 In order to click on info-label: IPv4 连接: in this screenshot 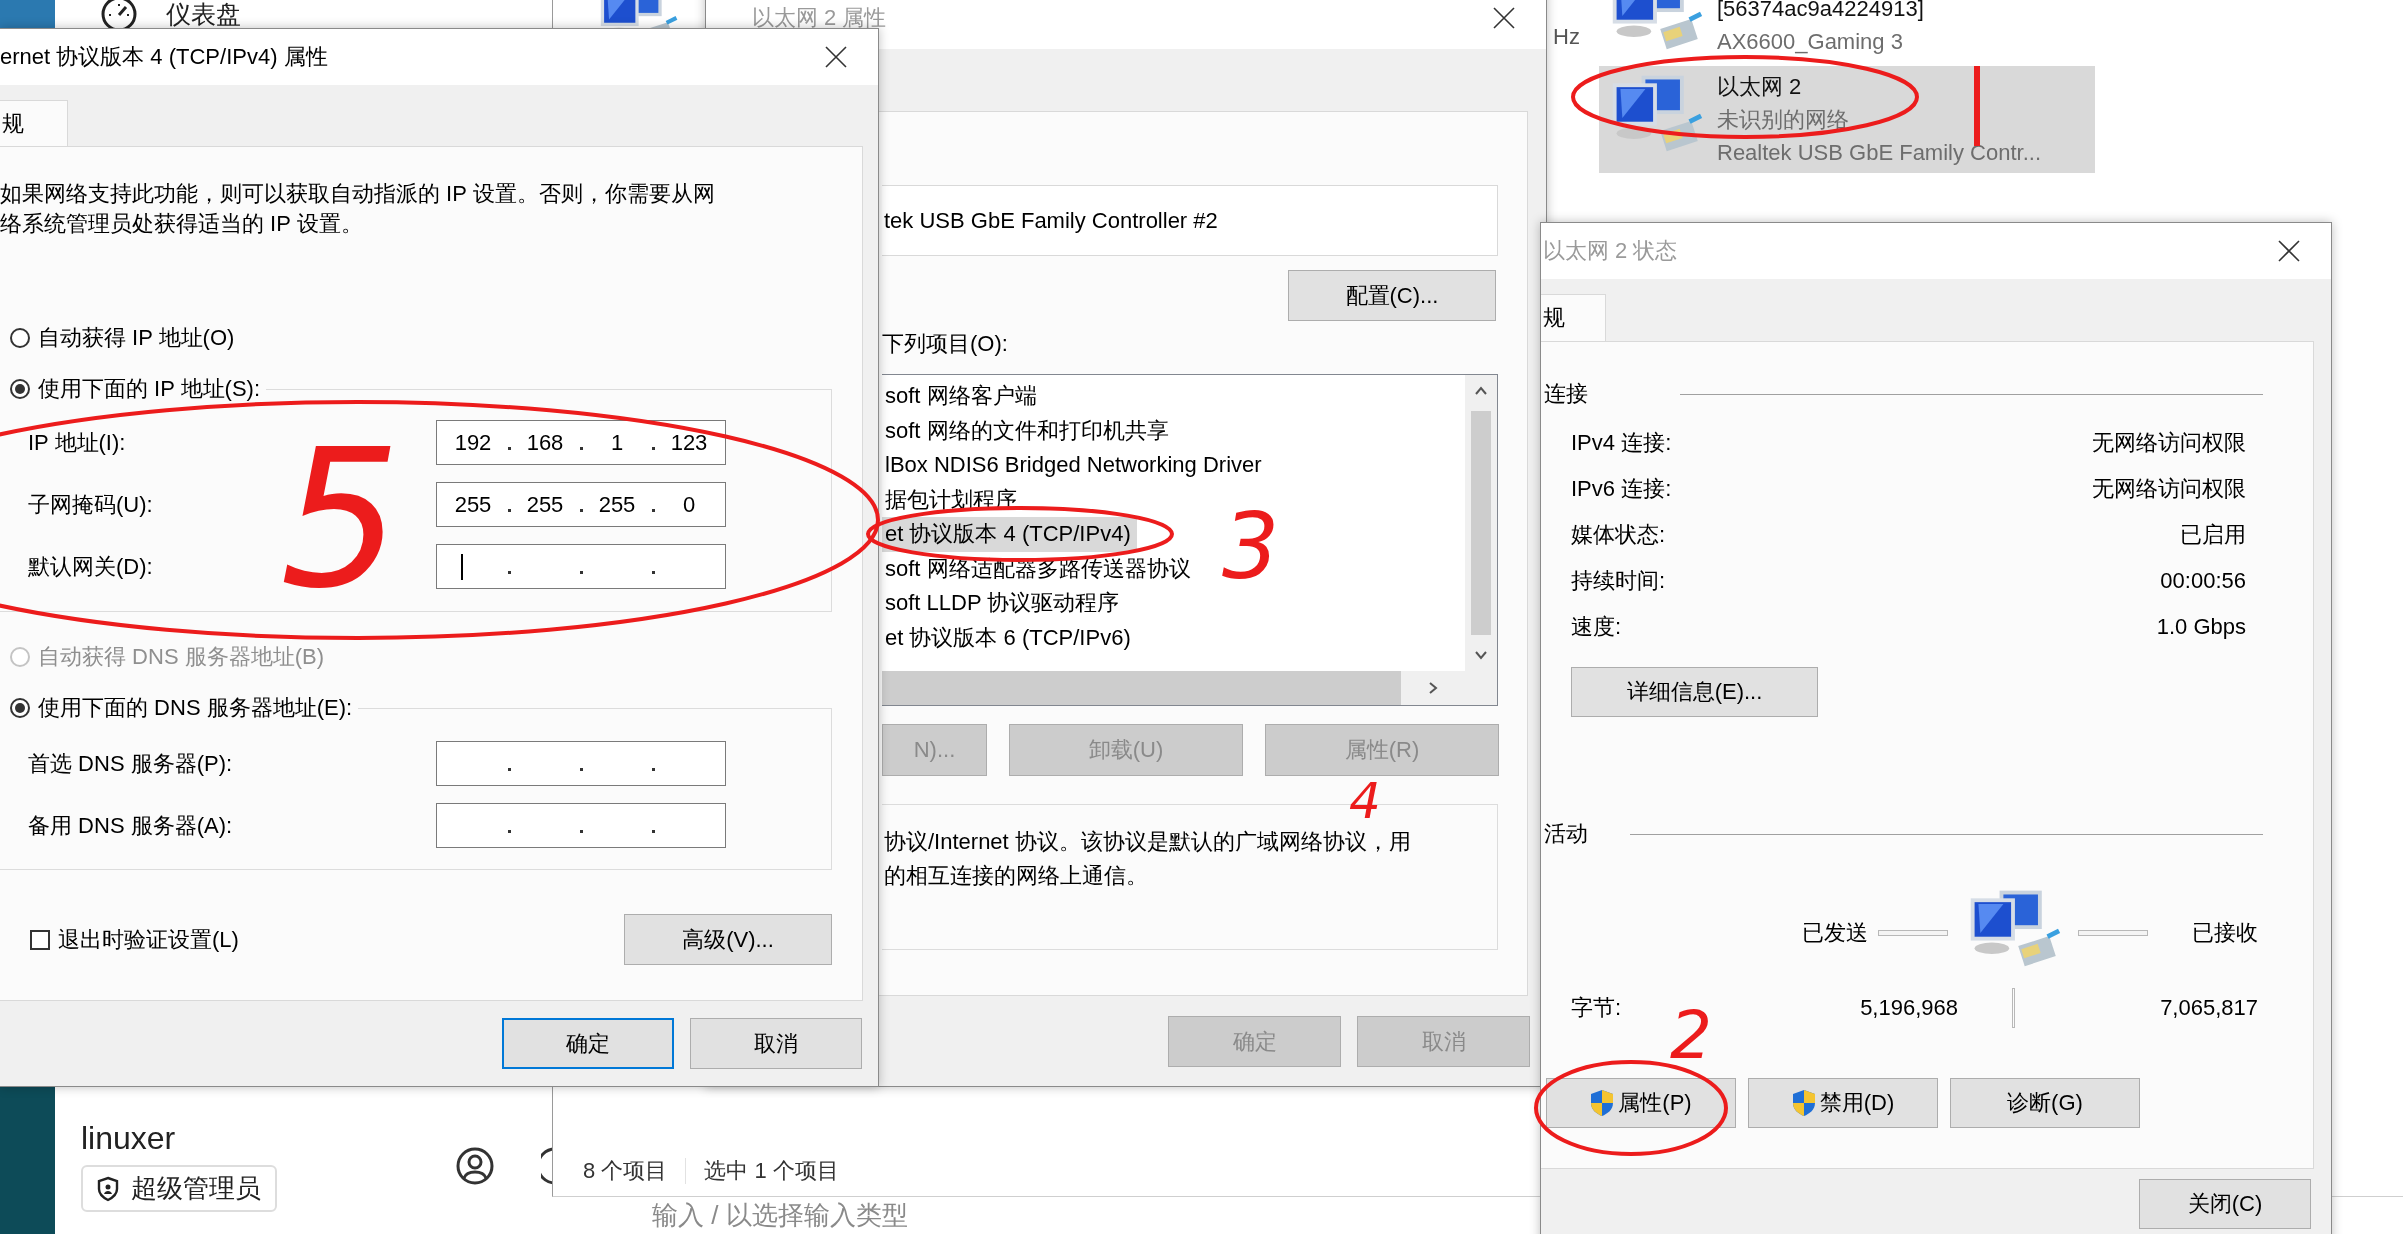, I will do `click(1621, 443)`.